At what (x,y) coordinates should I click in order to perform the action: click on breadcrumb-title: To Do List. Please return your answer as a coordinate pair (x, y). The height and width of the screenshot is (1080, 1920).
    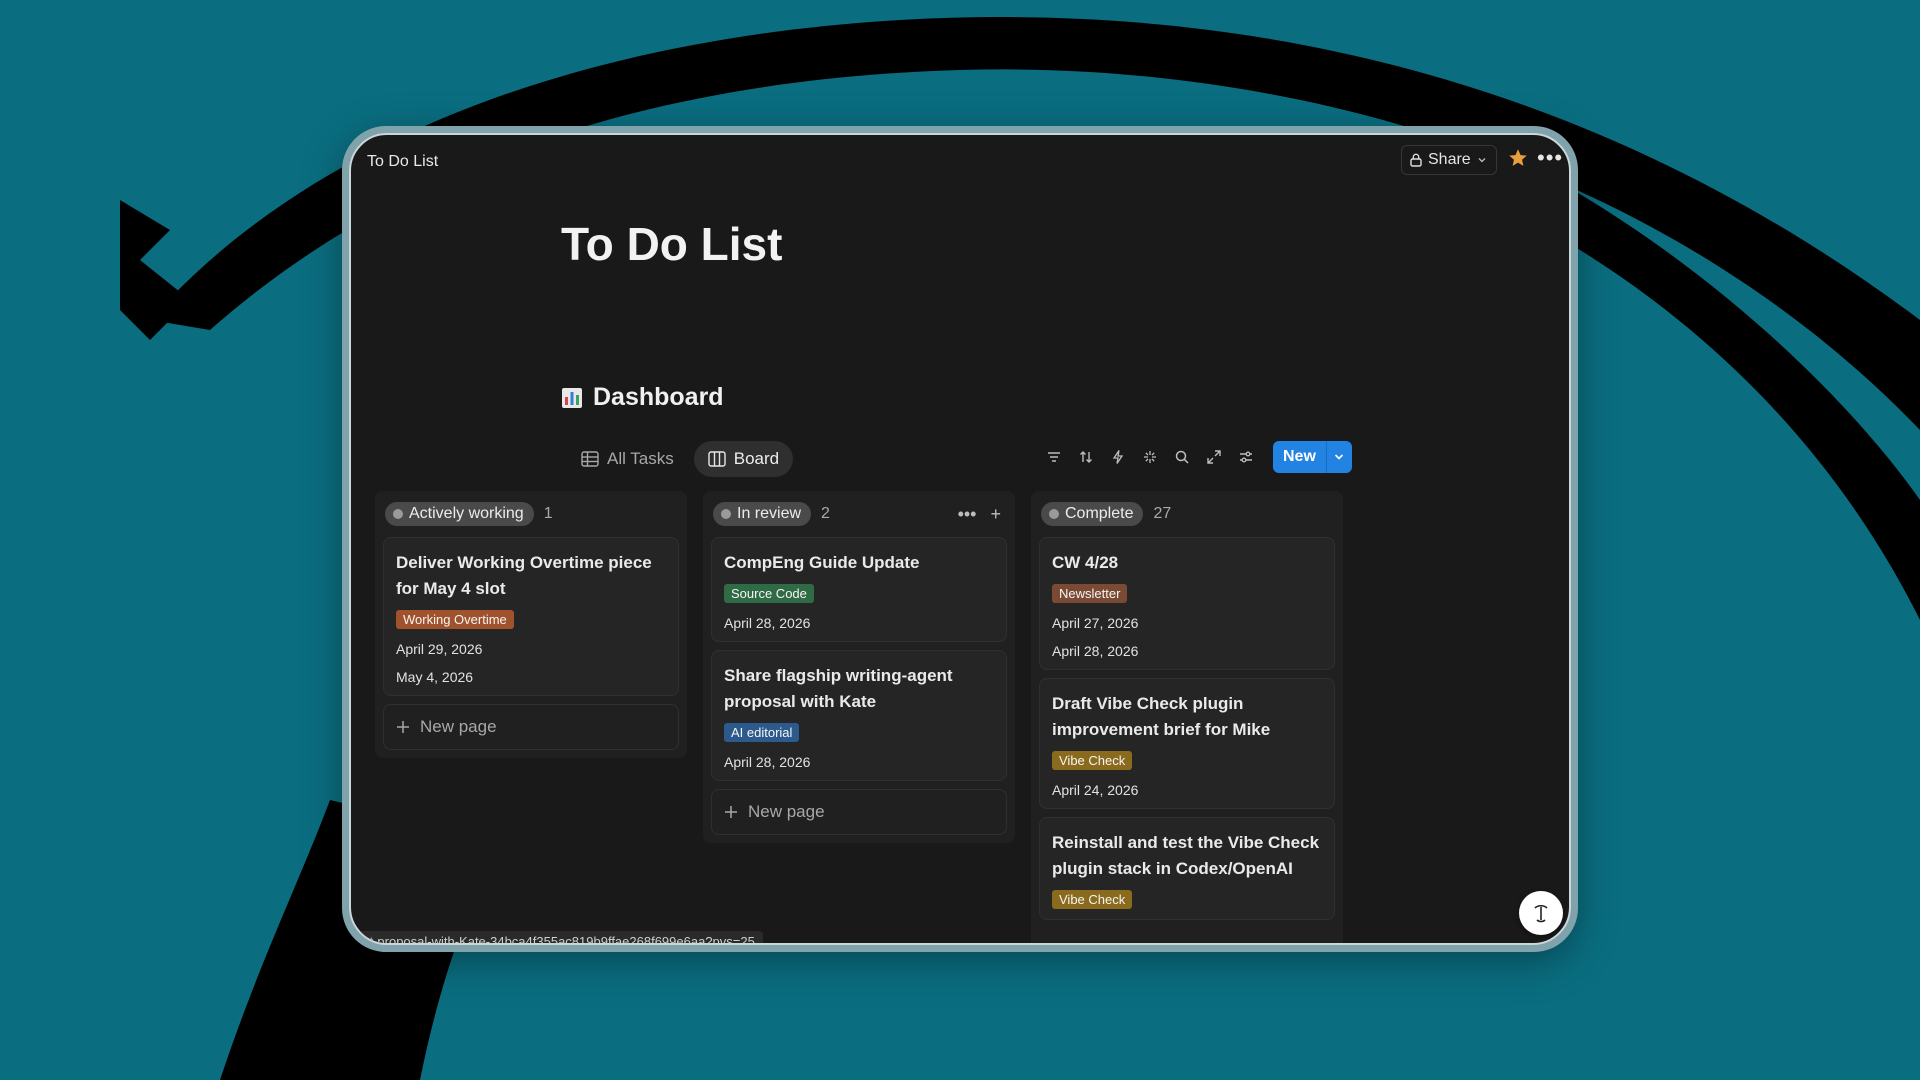
    Looking at the image, I should click on (402, 162).